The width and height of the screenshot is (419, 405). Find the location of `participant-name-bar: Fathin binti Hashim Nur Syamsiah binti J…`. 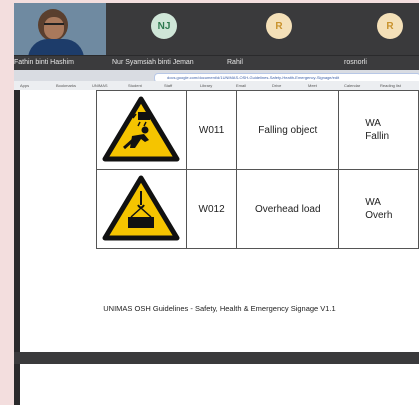

participant-name-bar: Fathin binti Hashim Nur Syamsiah binti J… is located at coordinates (216, 63).